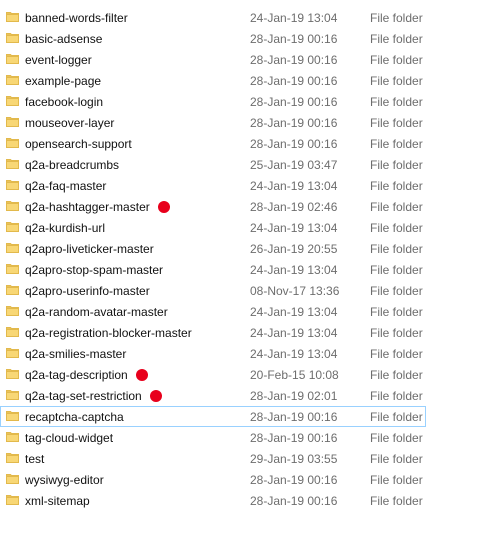  Describe the element at coordinates (243, 479) in the screenshot. I see `file-row: wysiwyg-editor 28-Jan-19 00:16 File folder` at that location.